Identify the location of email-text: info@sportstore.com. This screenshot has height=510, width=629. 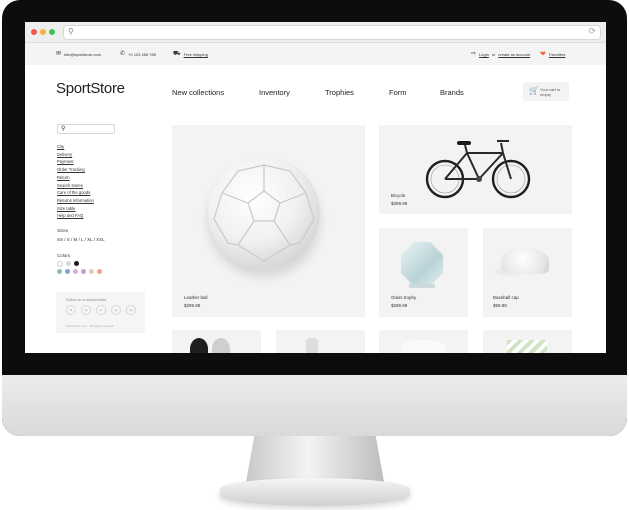
(82, 54).